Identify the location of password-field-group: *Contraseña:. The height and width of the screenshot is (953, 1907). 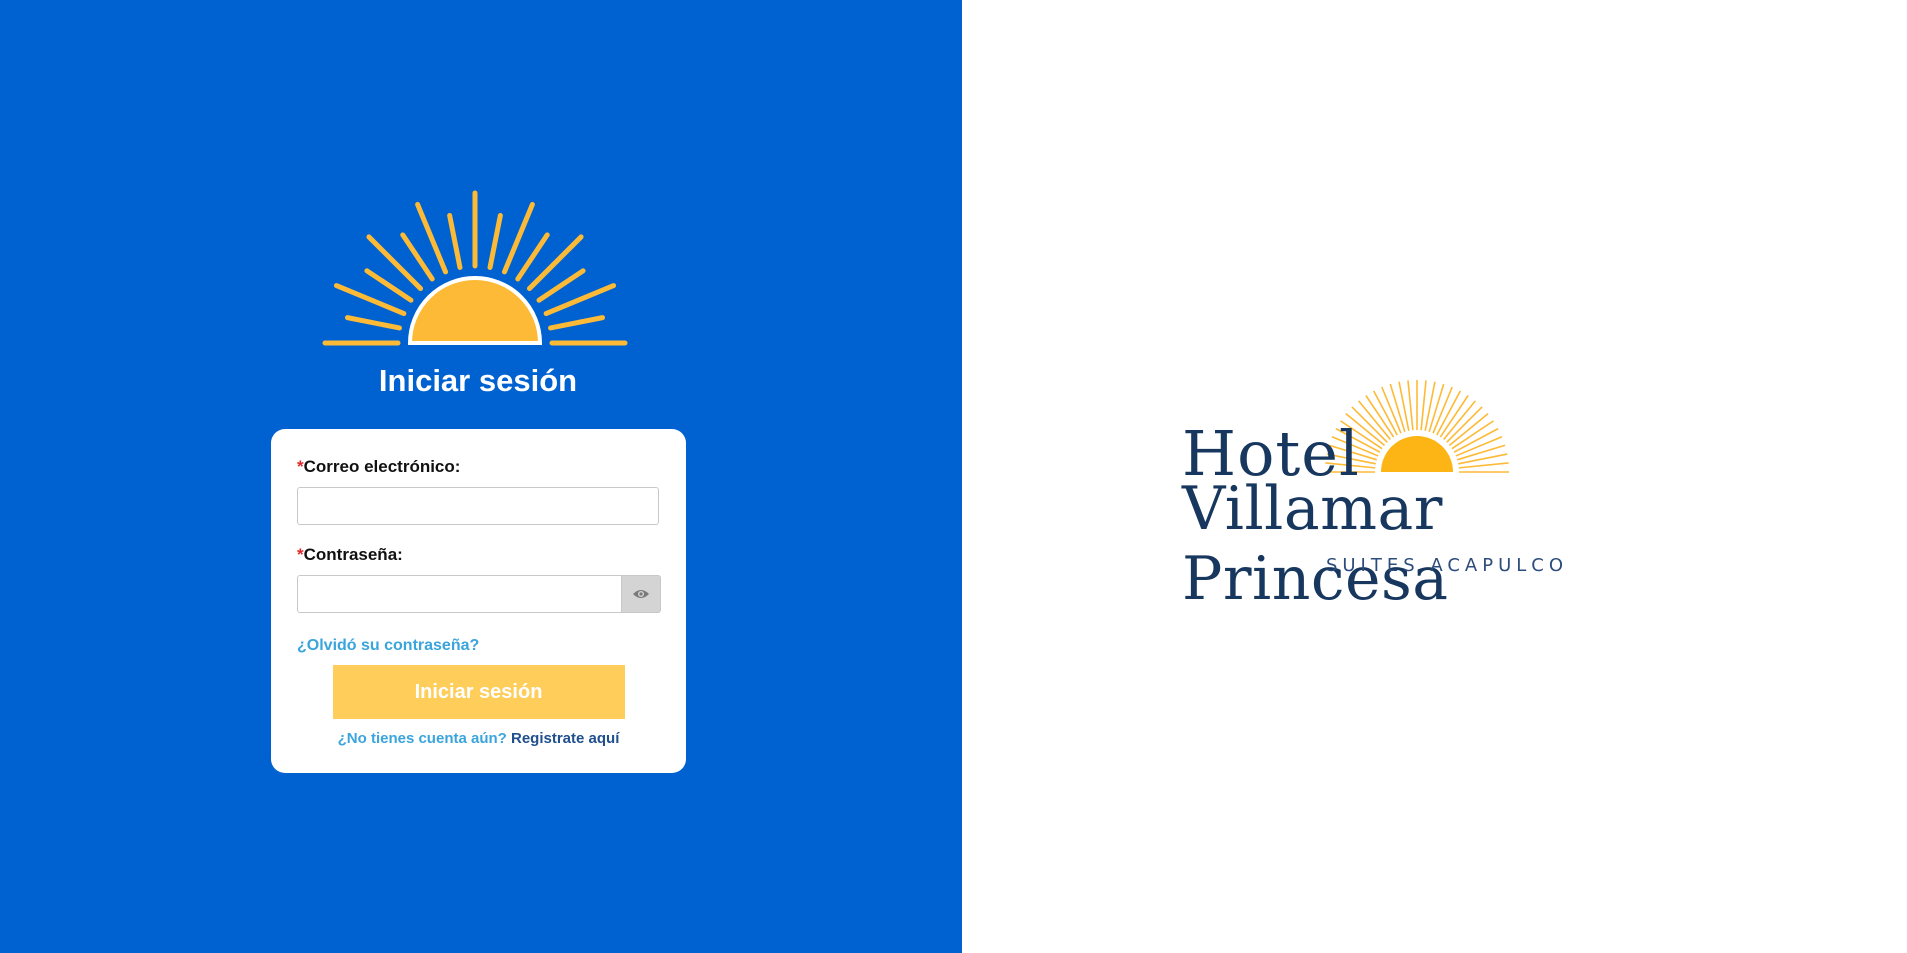
(479, 579).